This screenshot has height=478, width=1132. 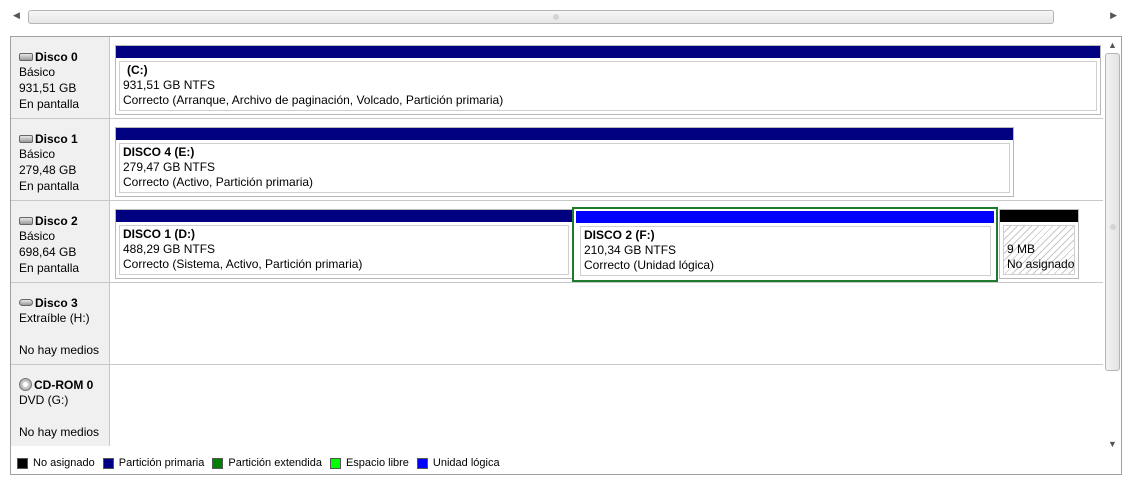 I want to click on partition-bar-unallocated, so click(x=1039, y=216).